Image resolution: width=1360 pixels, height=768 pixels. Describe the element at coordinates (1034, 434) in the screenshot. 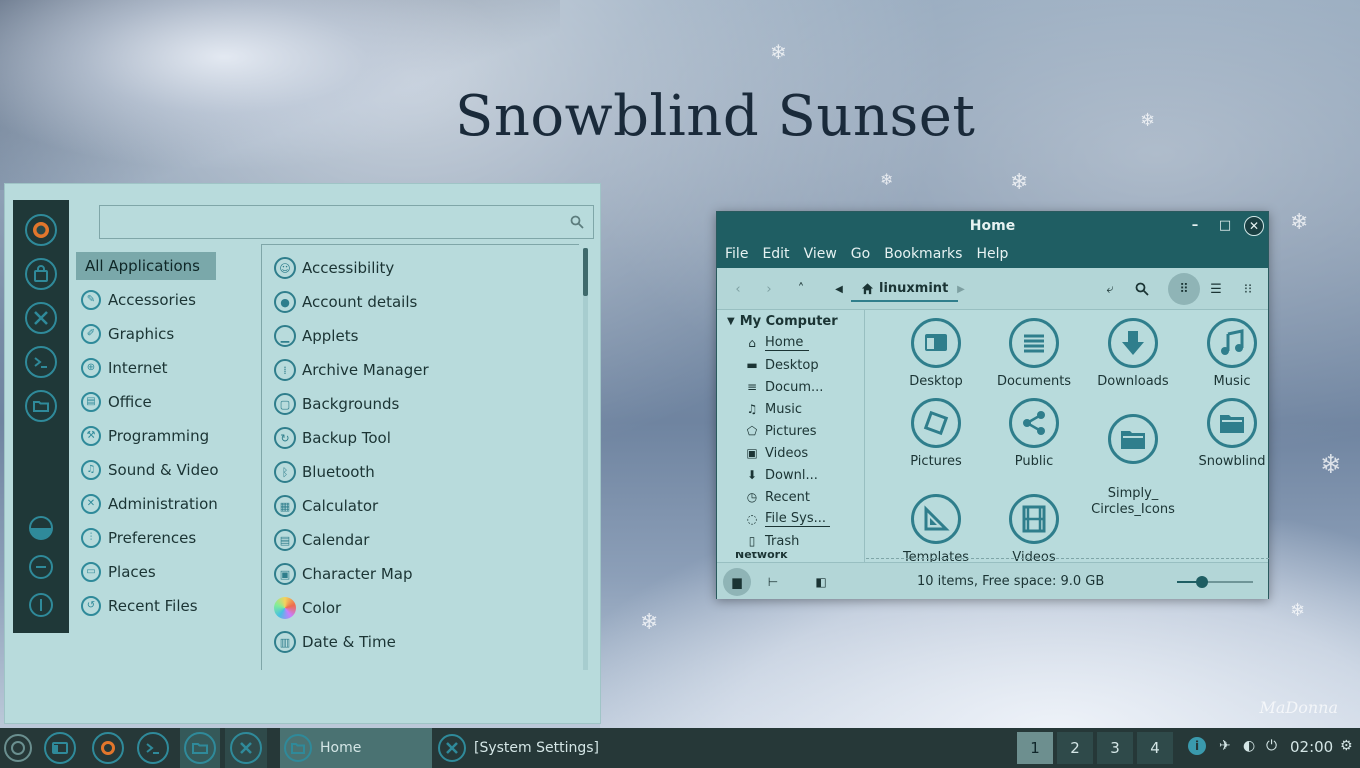

I see `file-item-public: Public` at that location.